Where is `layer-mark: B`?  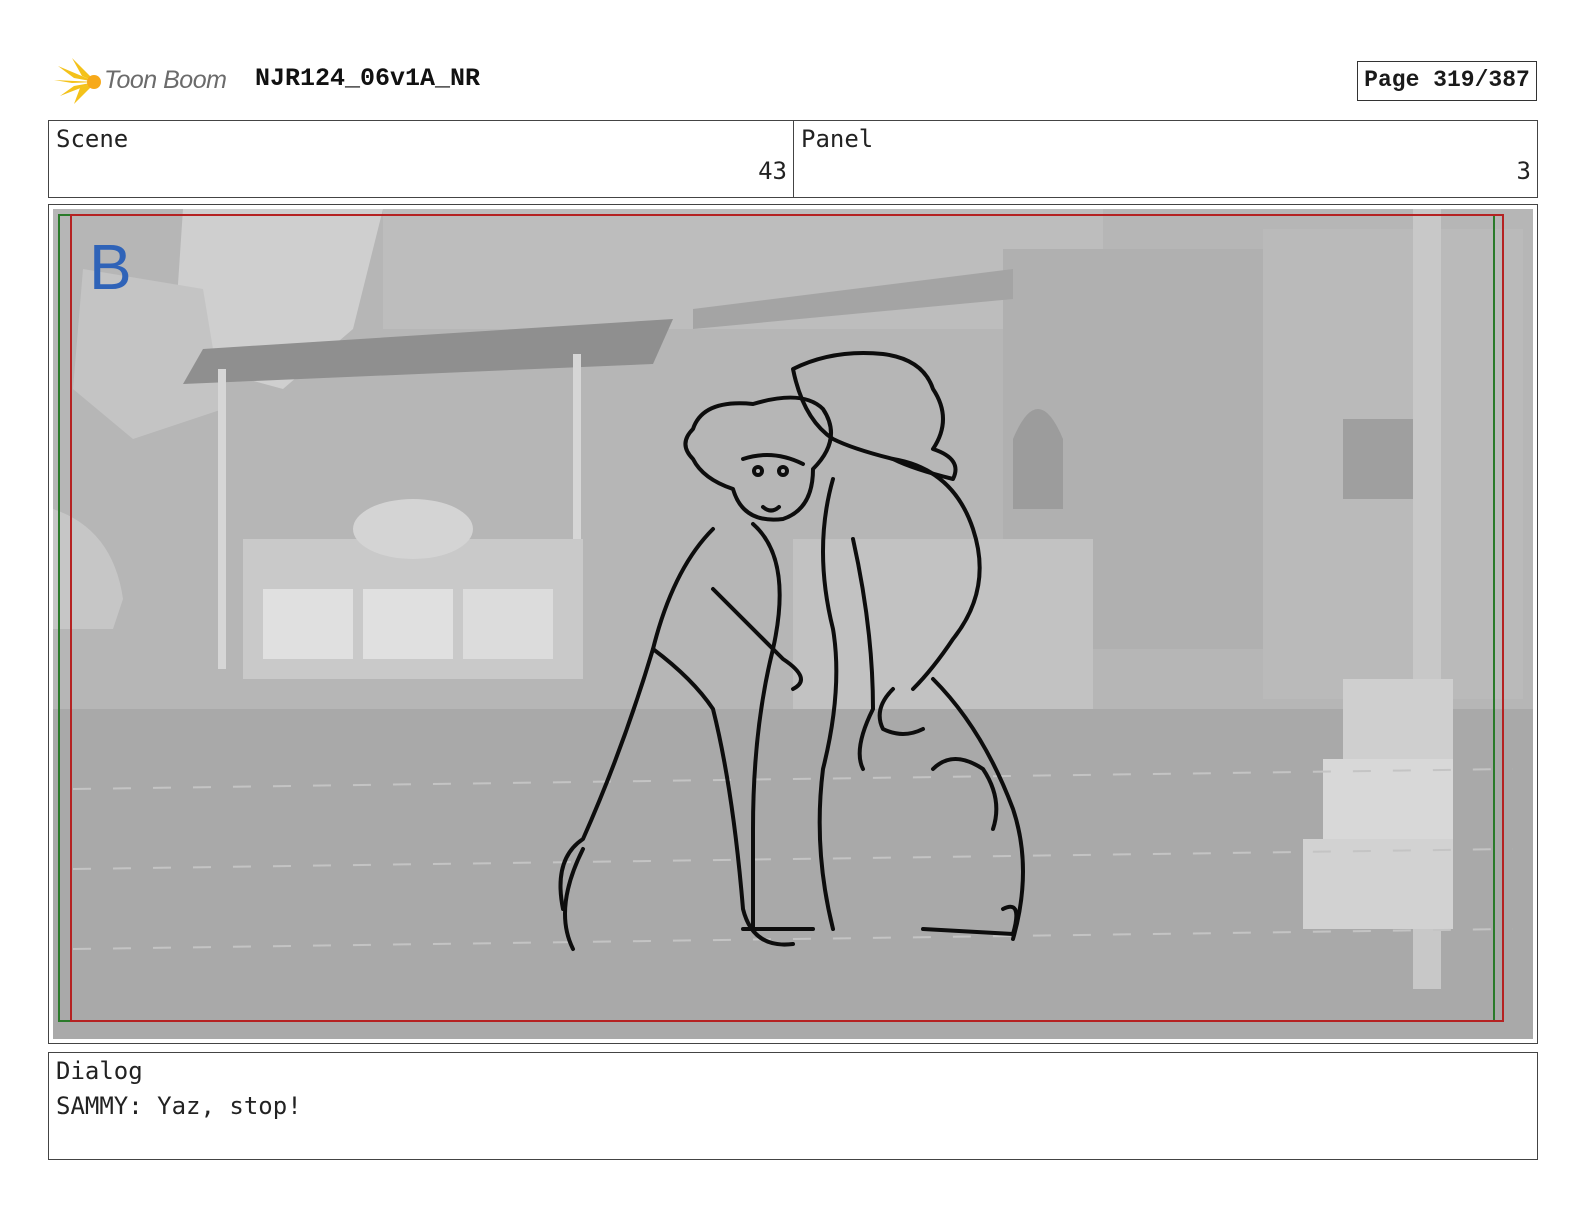 layer-mark: B is located at coordinates (110, 267).